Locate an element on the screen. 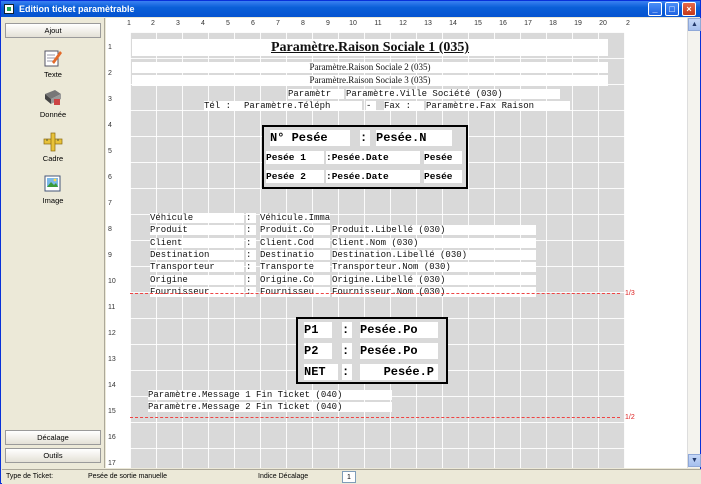  detail-name-field: Fournisseur.Nom (030) is located at coordinates (434, 292).